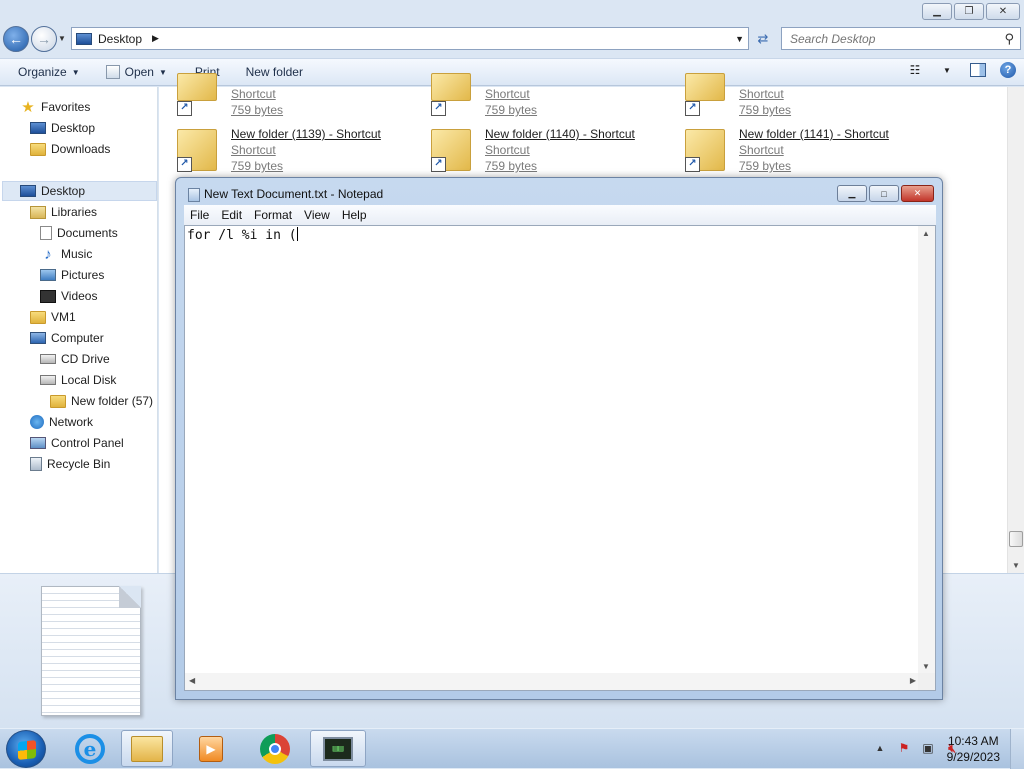  Describe the element at coordinates (552, 681) in the screenshot. I see `notepad-horizontal-scrollbar: ◀ ▶` at that location.